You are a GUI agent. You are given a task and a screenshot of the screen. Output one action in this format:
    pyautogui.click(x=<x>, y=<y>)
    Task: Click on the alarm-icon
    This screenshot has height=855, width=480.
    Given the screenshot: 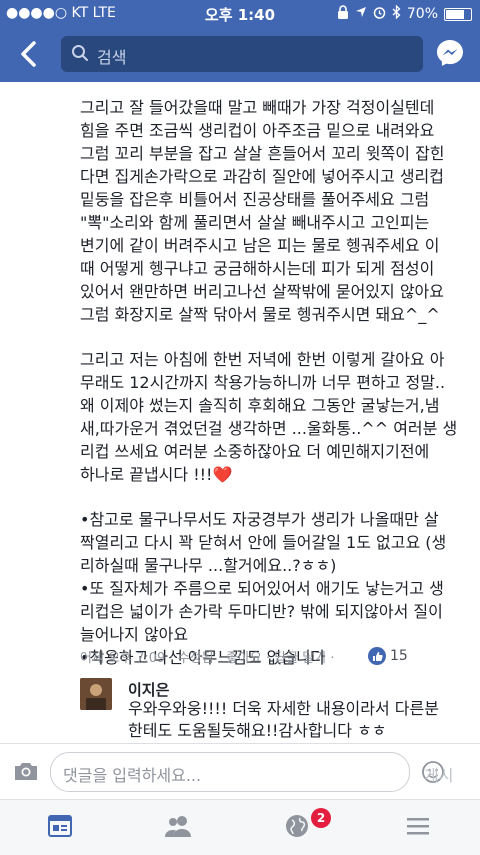 What is the action you would take?
    pyautogui.click(x=379, y=14)
    